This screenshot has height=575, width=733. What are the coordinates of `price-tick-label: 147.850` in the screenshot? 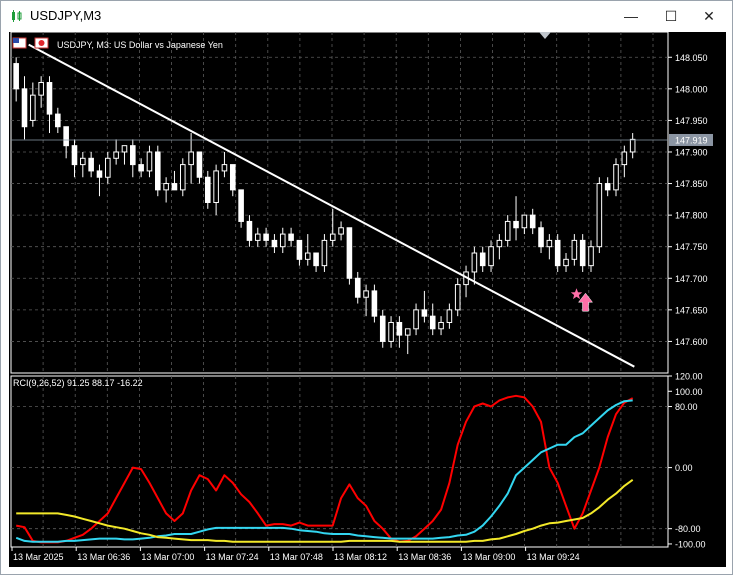 It's located at (691, 184).